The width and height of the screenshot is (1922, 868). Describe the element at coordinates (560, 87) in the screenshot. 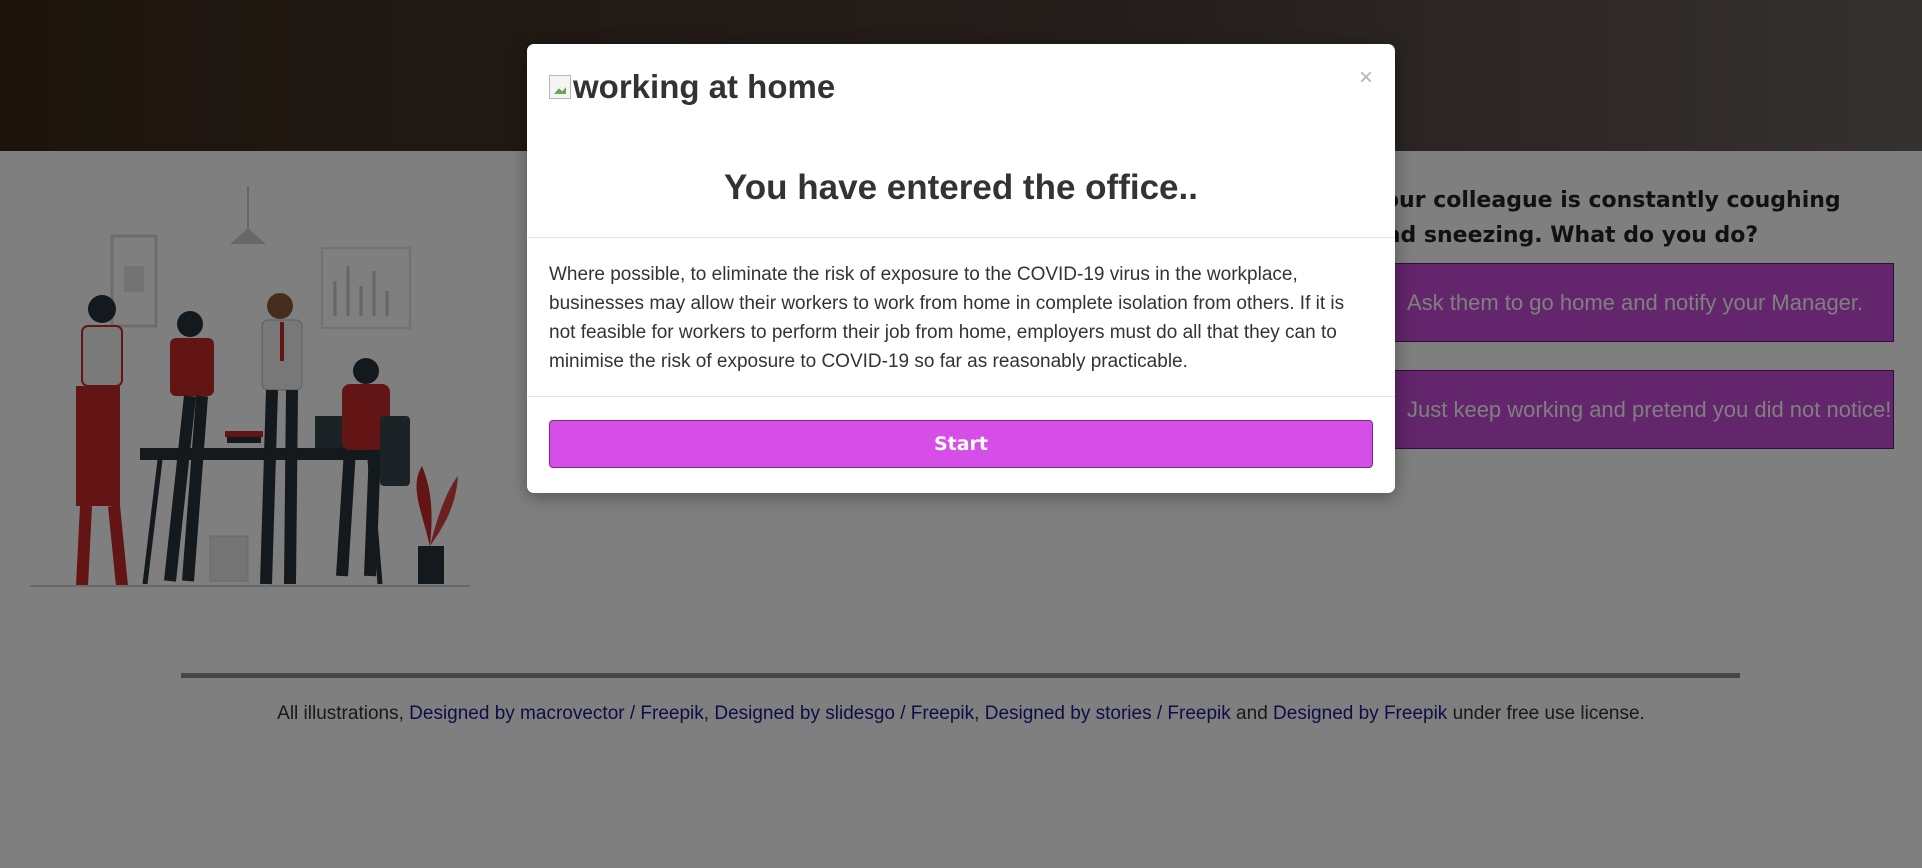

I see `broken-image-icon` at that location.